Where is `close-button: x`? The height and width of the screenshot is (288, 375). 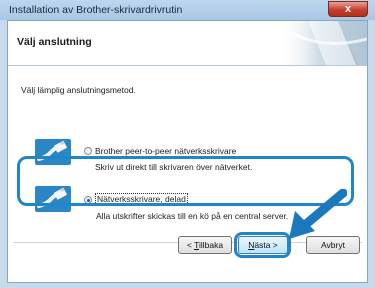 close-button: x is located at coordinates (348, 9).